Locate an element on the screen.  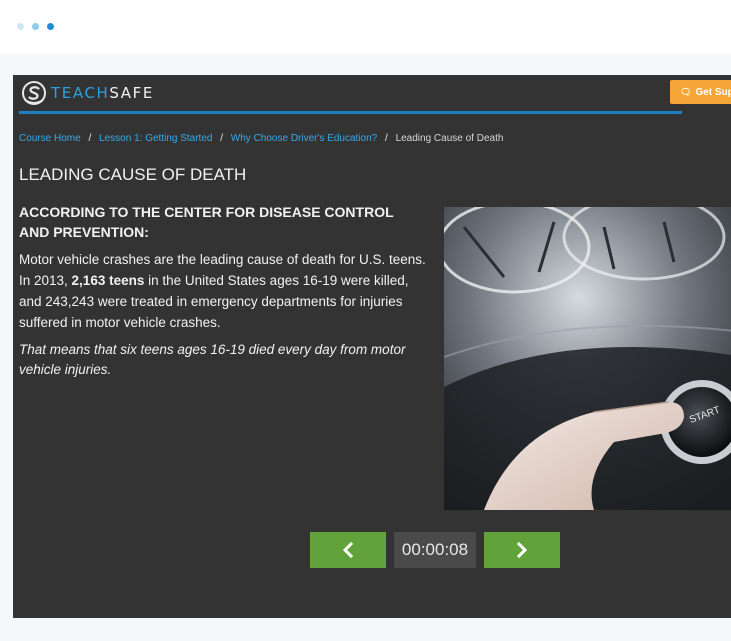
chevron-left-icon is located at coordinates (348, 550).